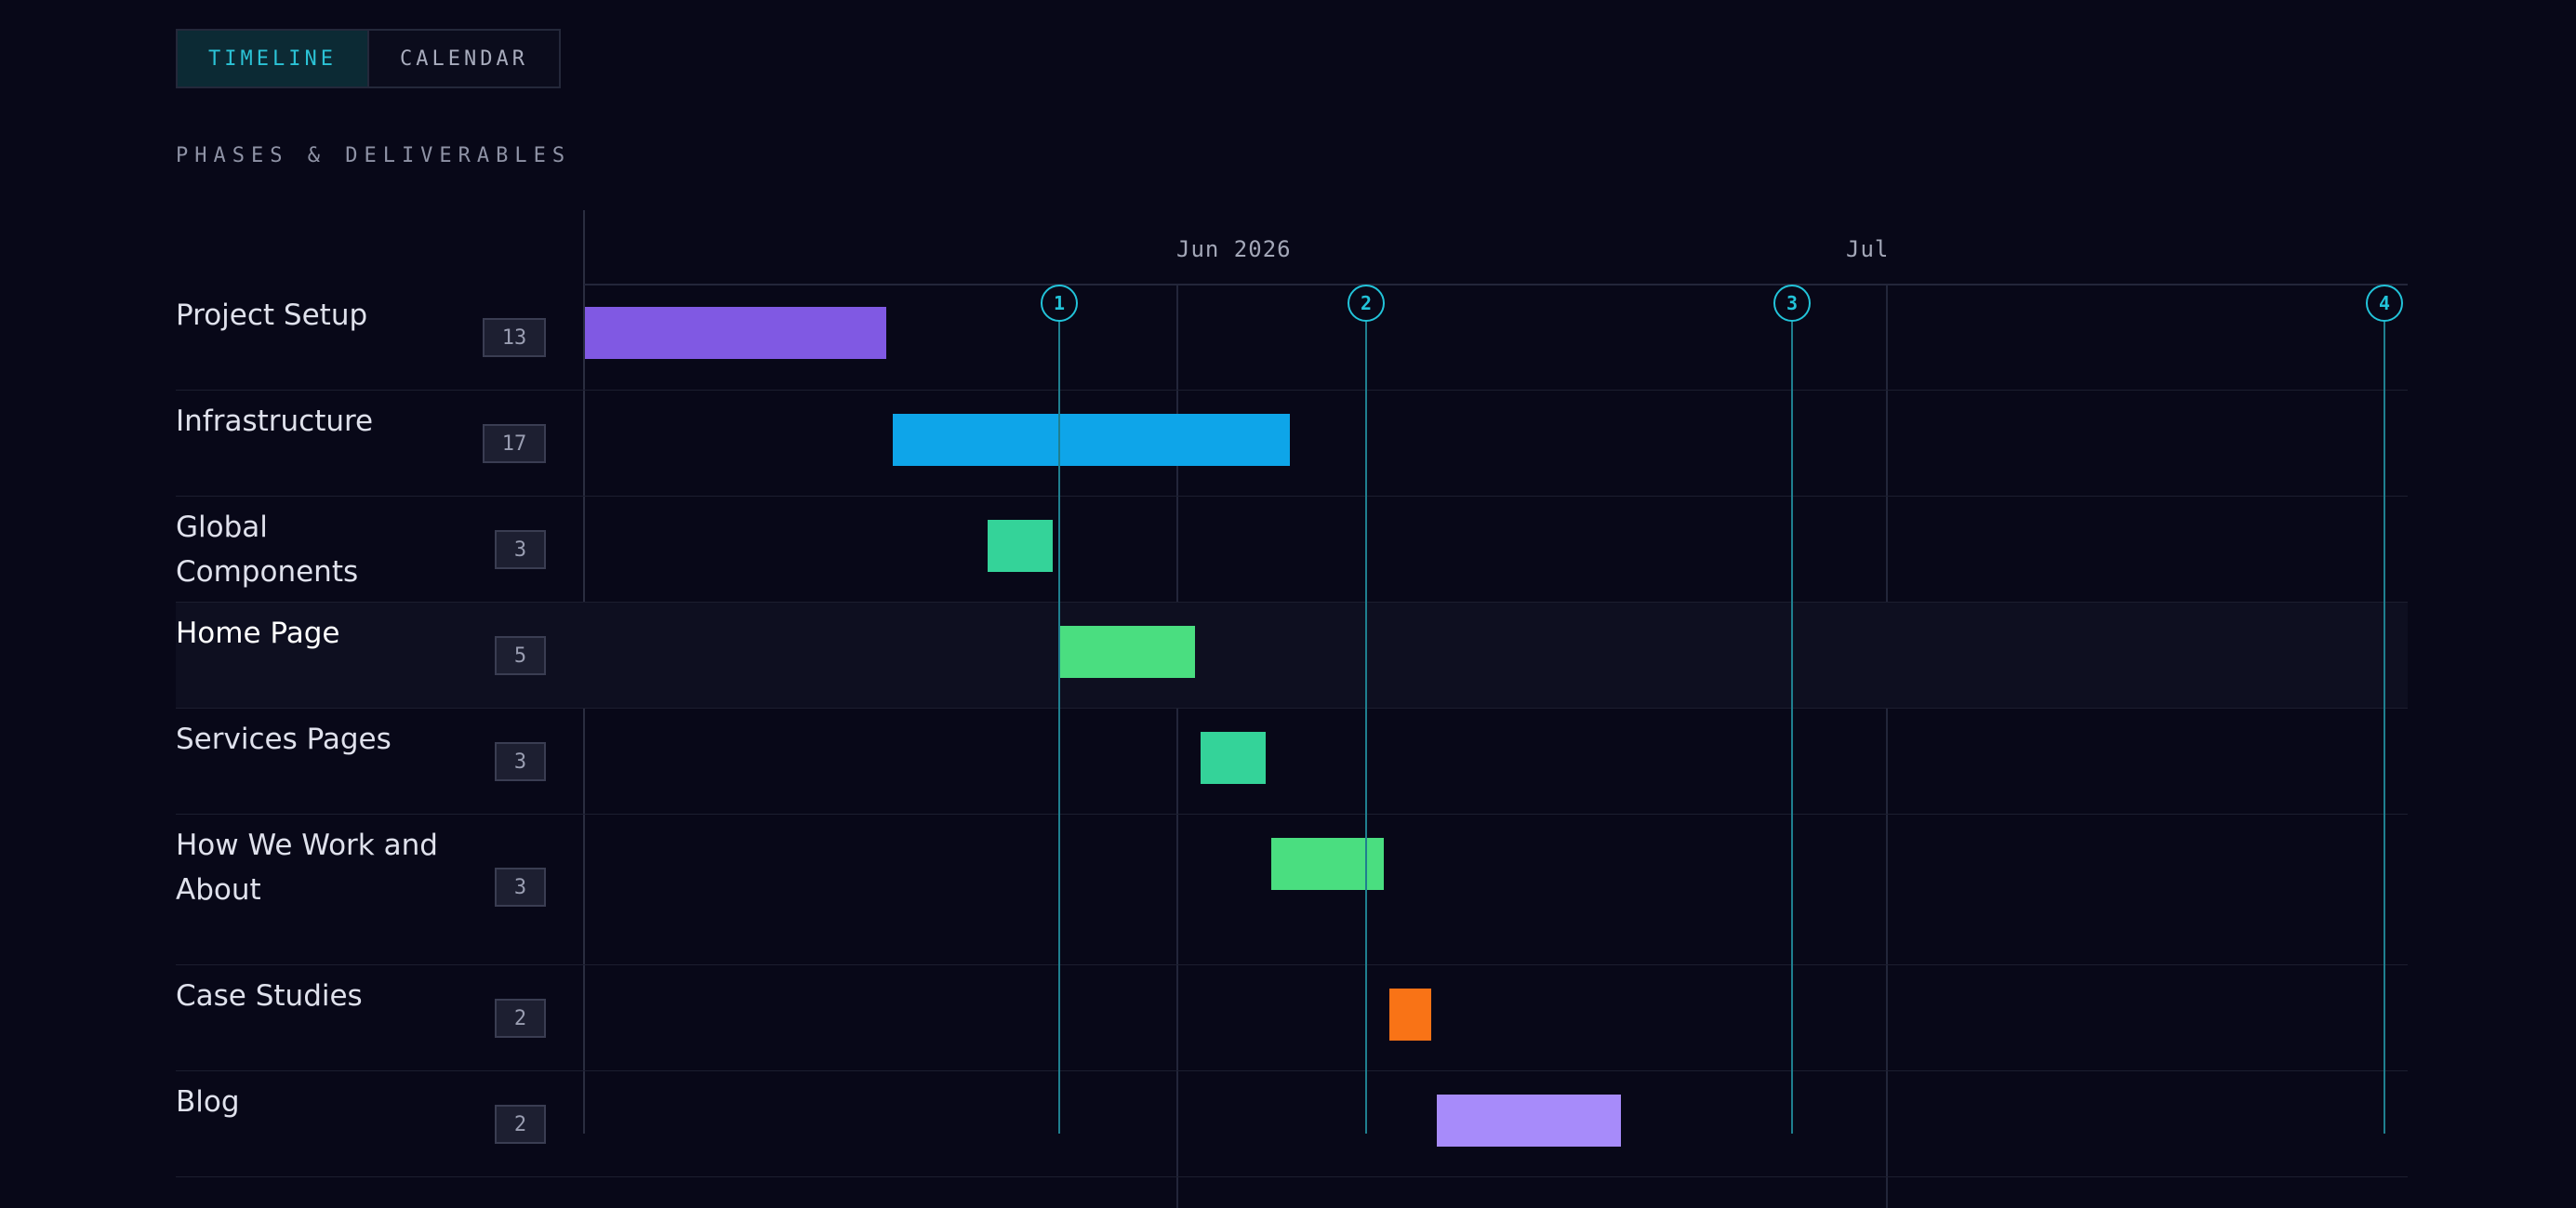  Describe the element at coordinates (307, 868) in the screenshot. I see `phase-name: How We Work and About` at that location.